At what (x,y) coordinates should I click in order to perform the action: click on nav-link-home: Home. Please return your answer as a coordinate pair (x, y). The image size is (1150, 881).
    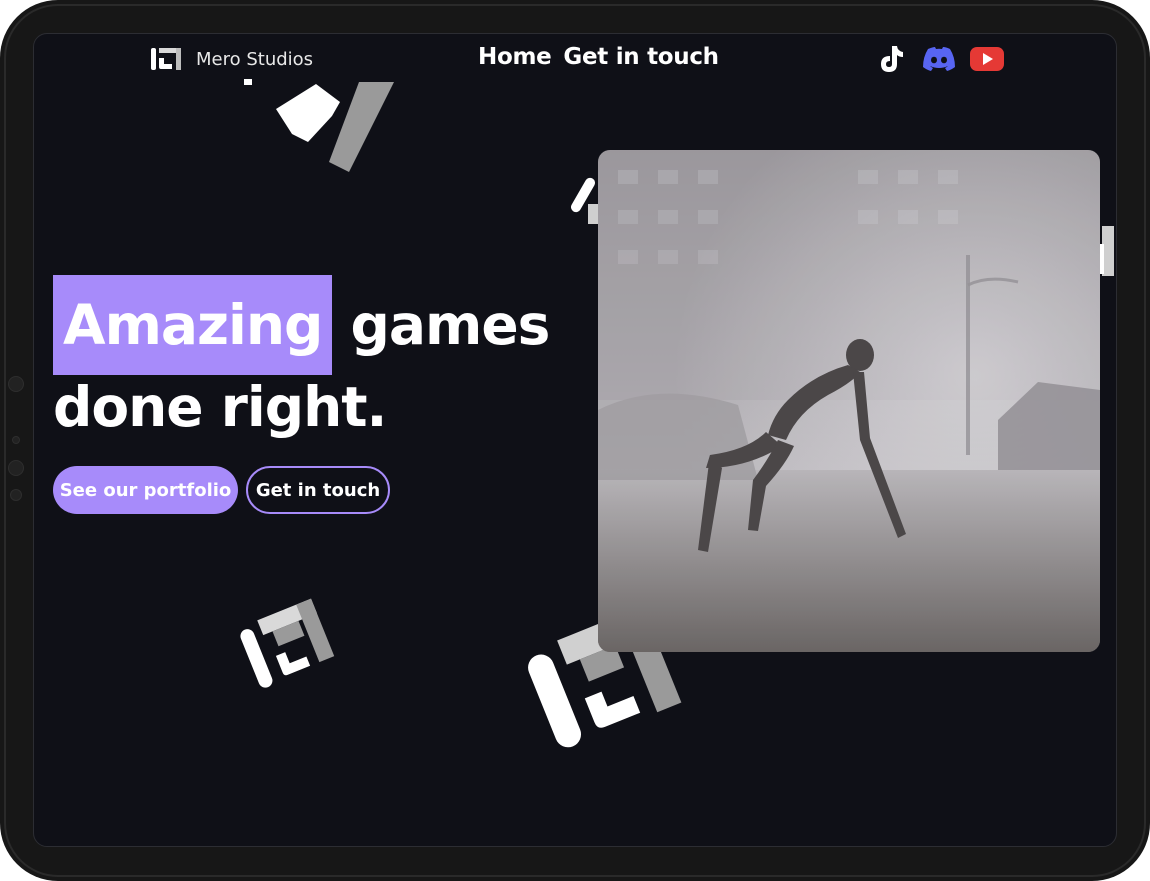
    Looking at the image, I should click on (515, 57).